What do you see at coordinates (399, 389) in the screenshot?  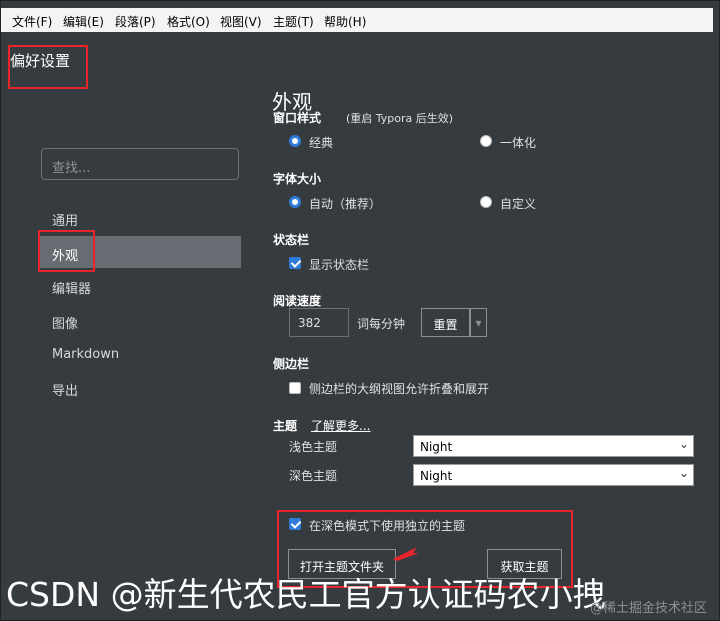 I see `outline-collapse-label: 侧边栏的大纲视图允许折叠和展开` at bounding box center [399, 389].